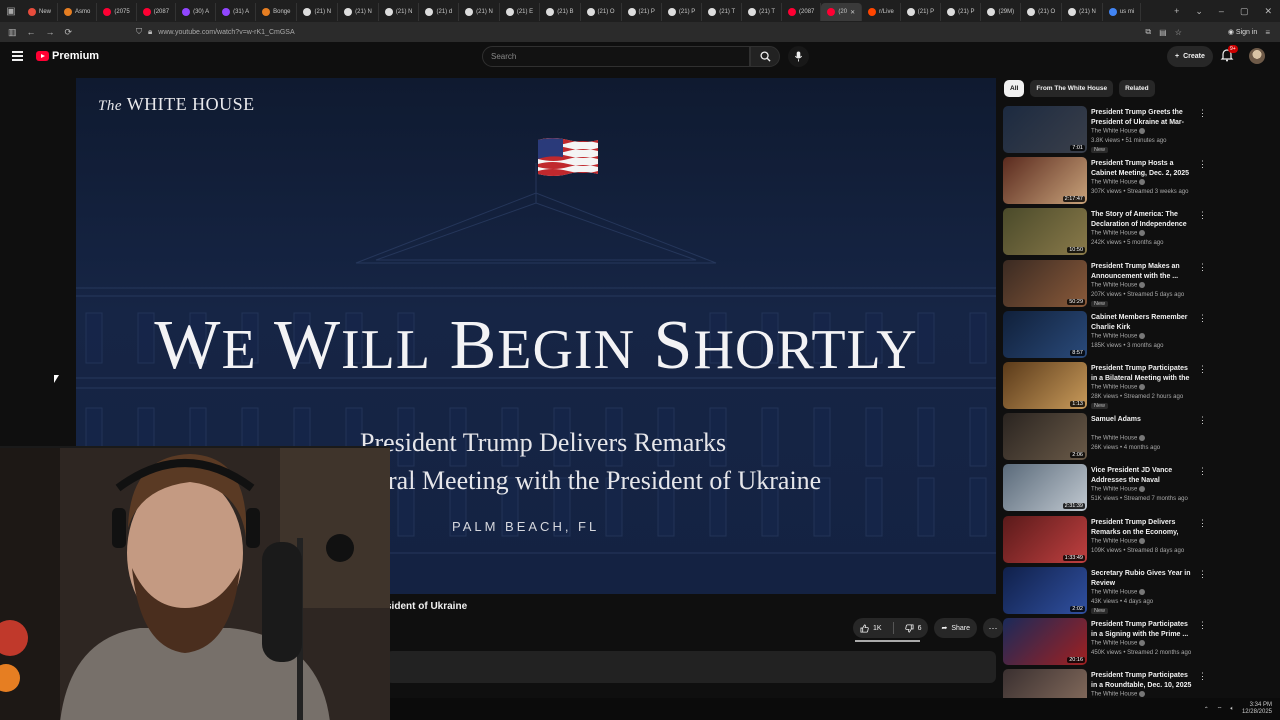 The image size is (1280, 720). What do you see at coordinates (881, 12) in the screenshot?
I see `browser-tab: r/Live` at bounding box center [881, 12].